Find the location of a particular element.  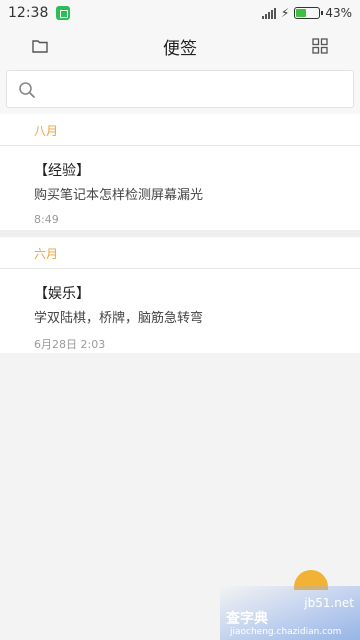

notification-app-icon is located at coordinates (63, 13).